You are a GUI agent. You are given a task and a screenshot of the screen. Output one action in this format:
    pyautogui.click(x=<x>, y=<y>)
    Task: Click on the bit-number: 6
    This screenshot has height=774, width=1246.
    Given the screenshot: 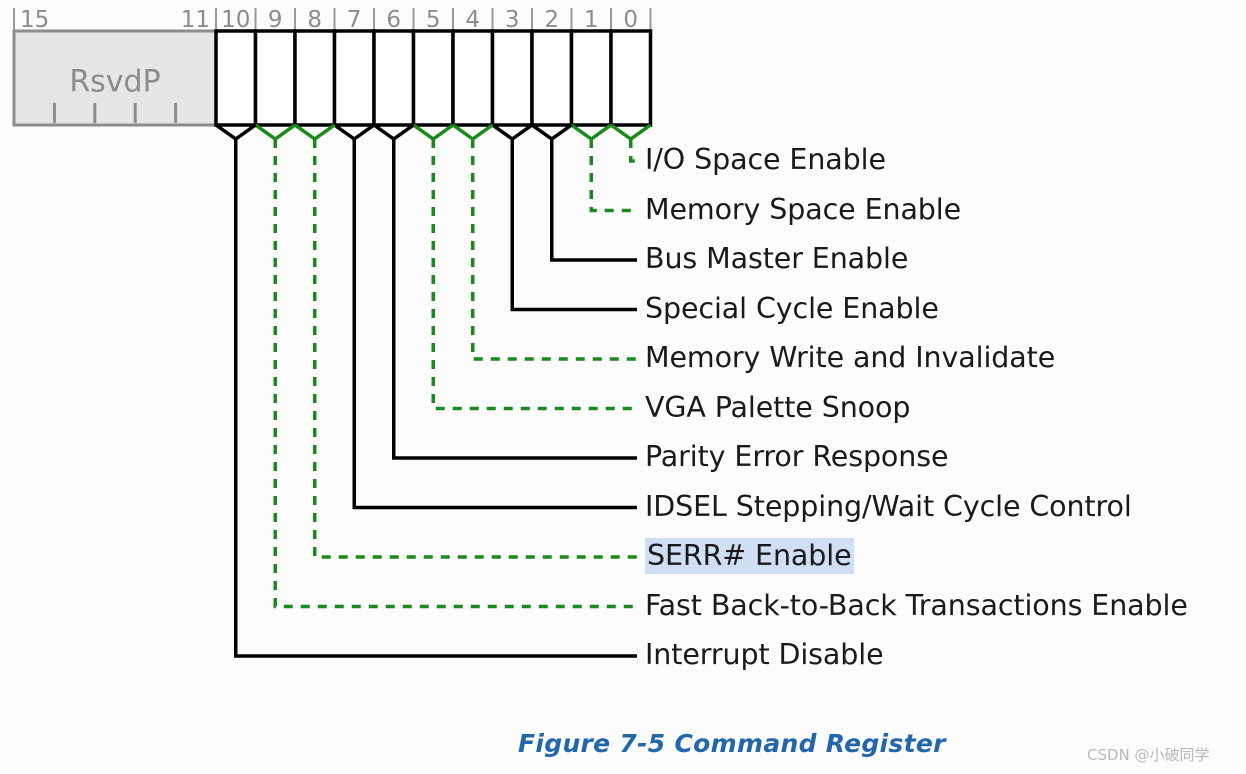 What is the action you would take?
    pyautogui.click(x=393, y=20)
    